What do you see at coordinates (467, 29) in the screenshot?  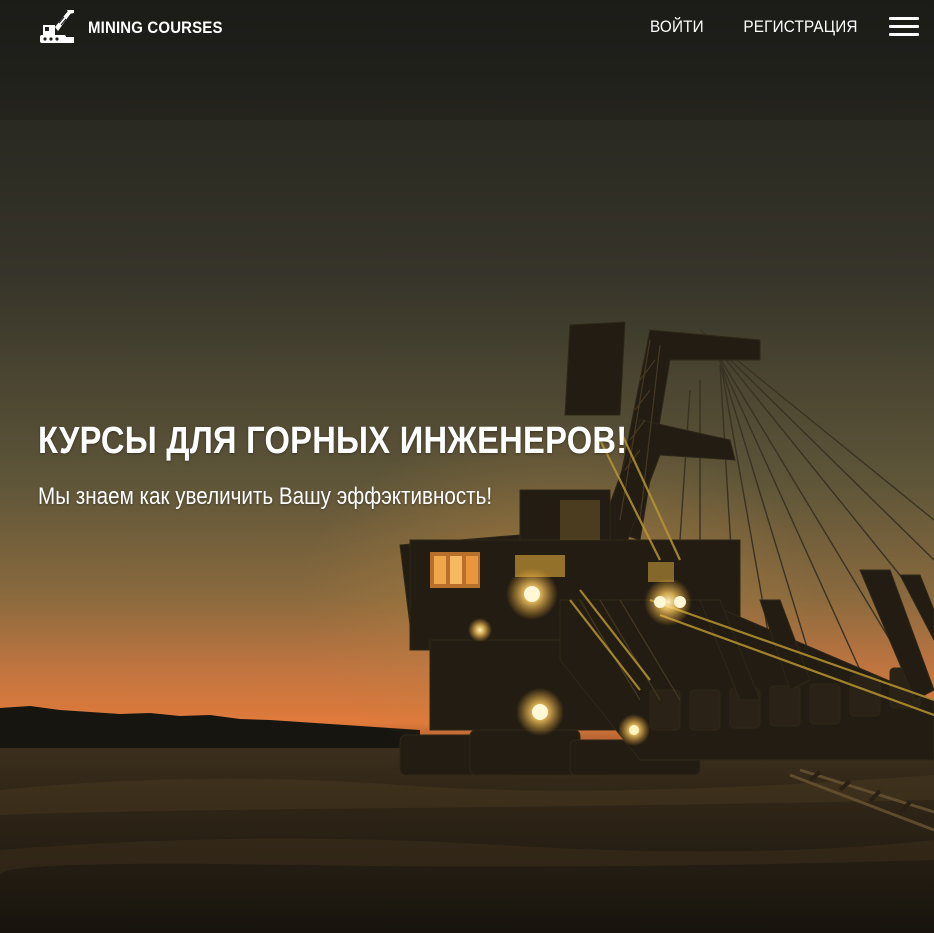 I see `top-navbar: MINING COURSES ВОЙТИ РЕГИСТРАЦИЯ` at bounding box center [467, 29].